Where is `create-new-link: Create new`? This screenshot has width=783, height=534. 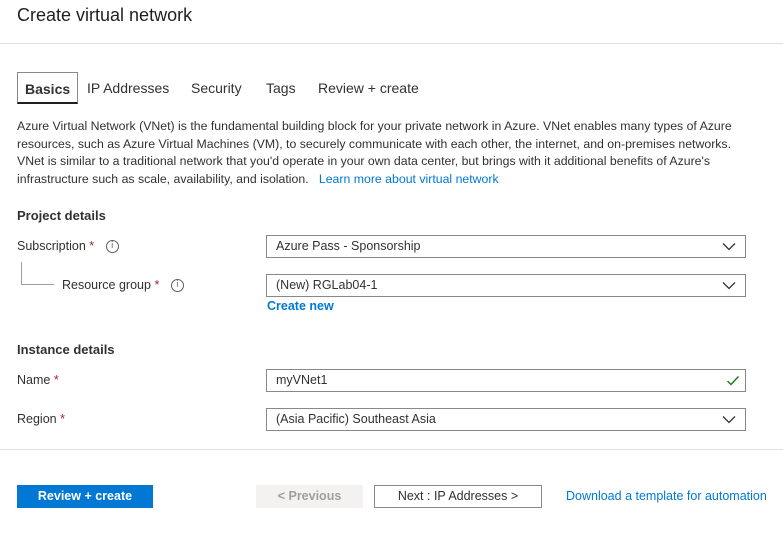
create-new-link: Create new is located at coordinates (300, 306).